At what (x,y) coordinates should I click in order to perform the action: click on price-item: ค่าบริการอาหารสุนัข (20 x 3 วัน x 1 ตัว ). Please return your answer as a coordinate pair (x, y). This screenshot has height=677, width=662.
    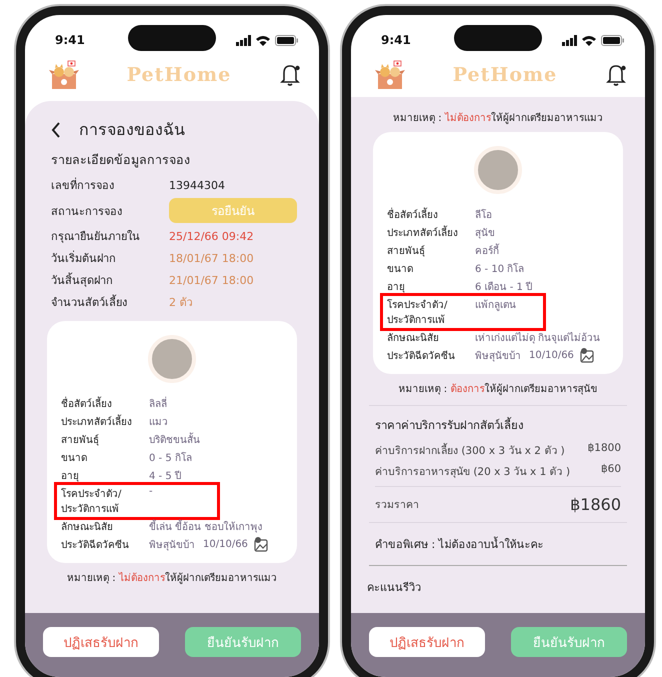
    Looking at the image, I should click on (472, 472).